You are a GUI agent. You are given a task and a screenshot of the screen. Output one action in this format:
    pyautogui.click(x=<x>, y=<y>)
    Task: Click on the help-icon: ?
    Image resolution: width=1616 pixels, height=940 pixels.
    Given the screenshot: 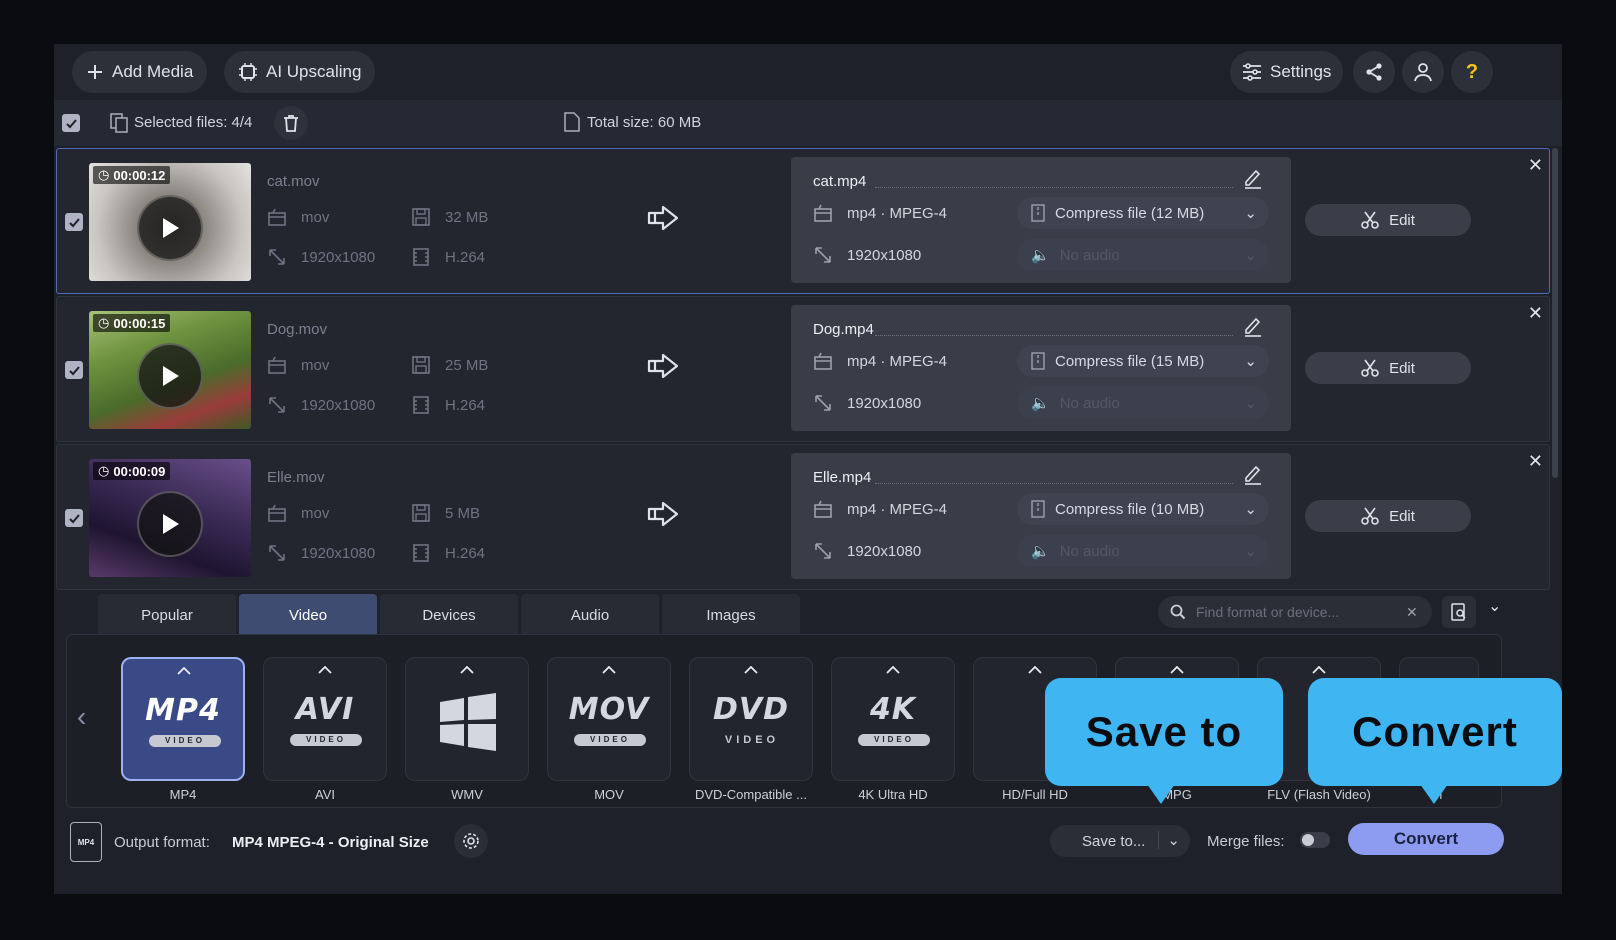 What is the action you would take?
    pyautogui.click(x=1472, y=71)
    